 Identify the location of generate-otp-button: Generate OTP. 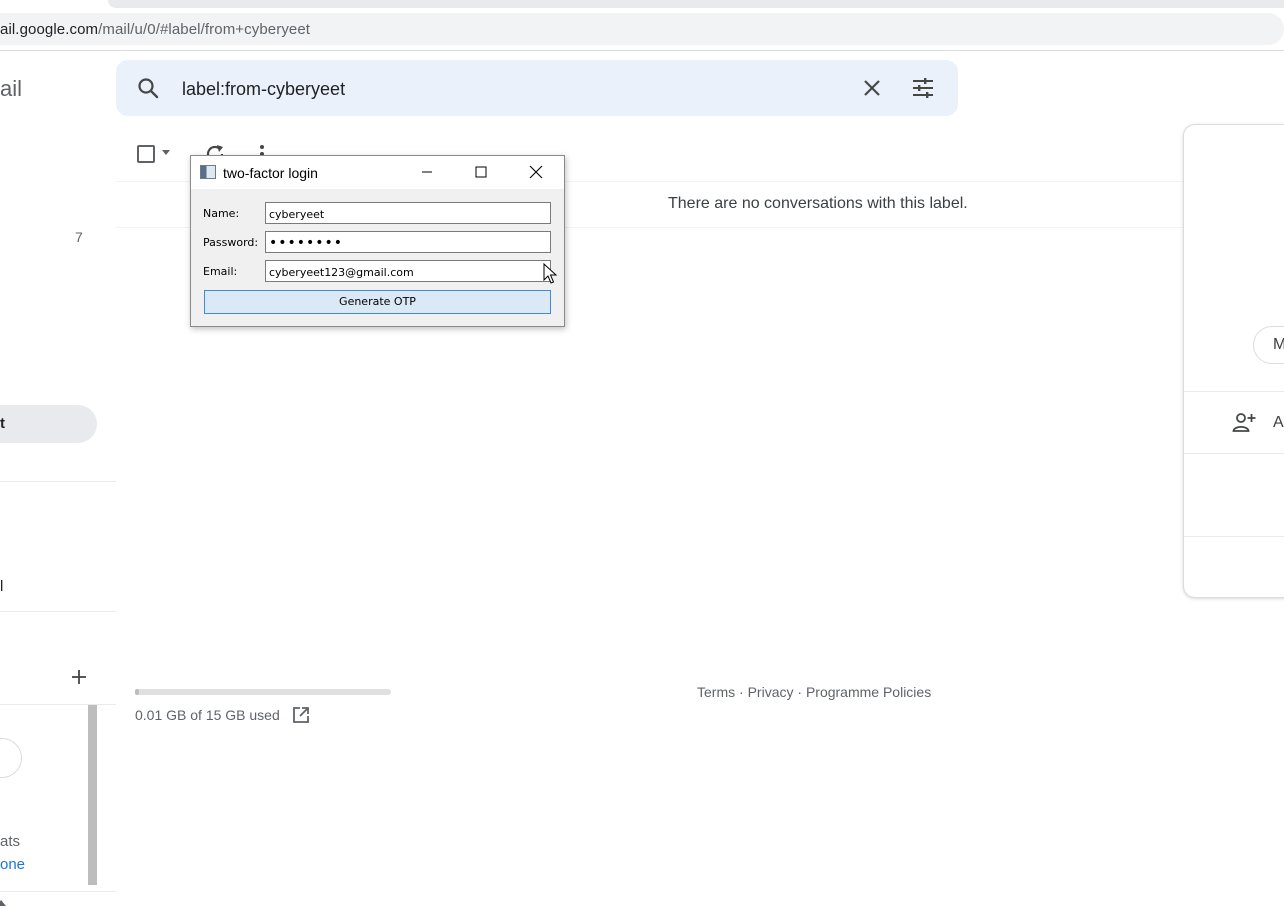
(377, 302).